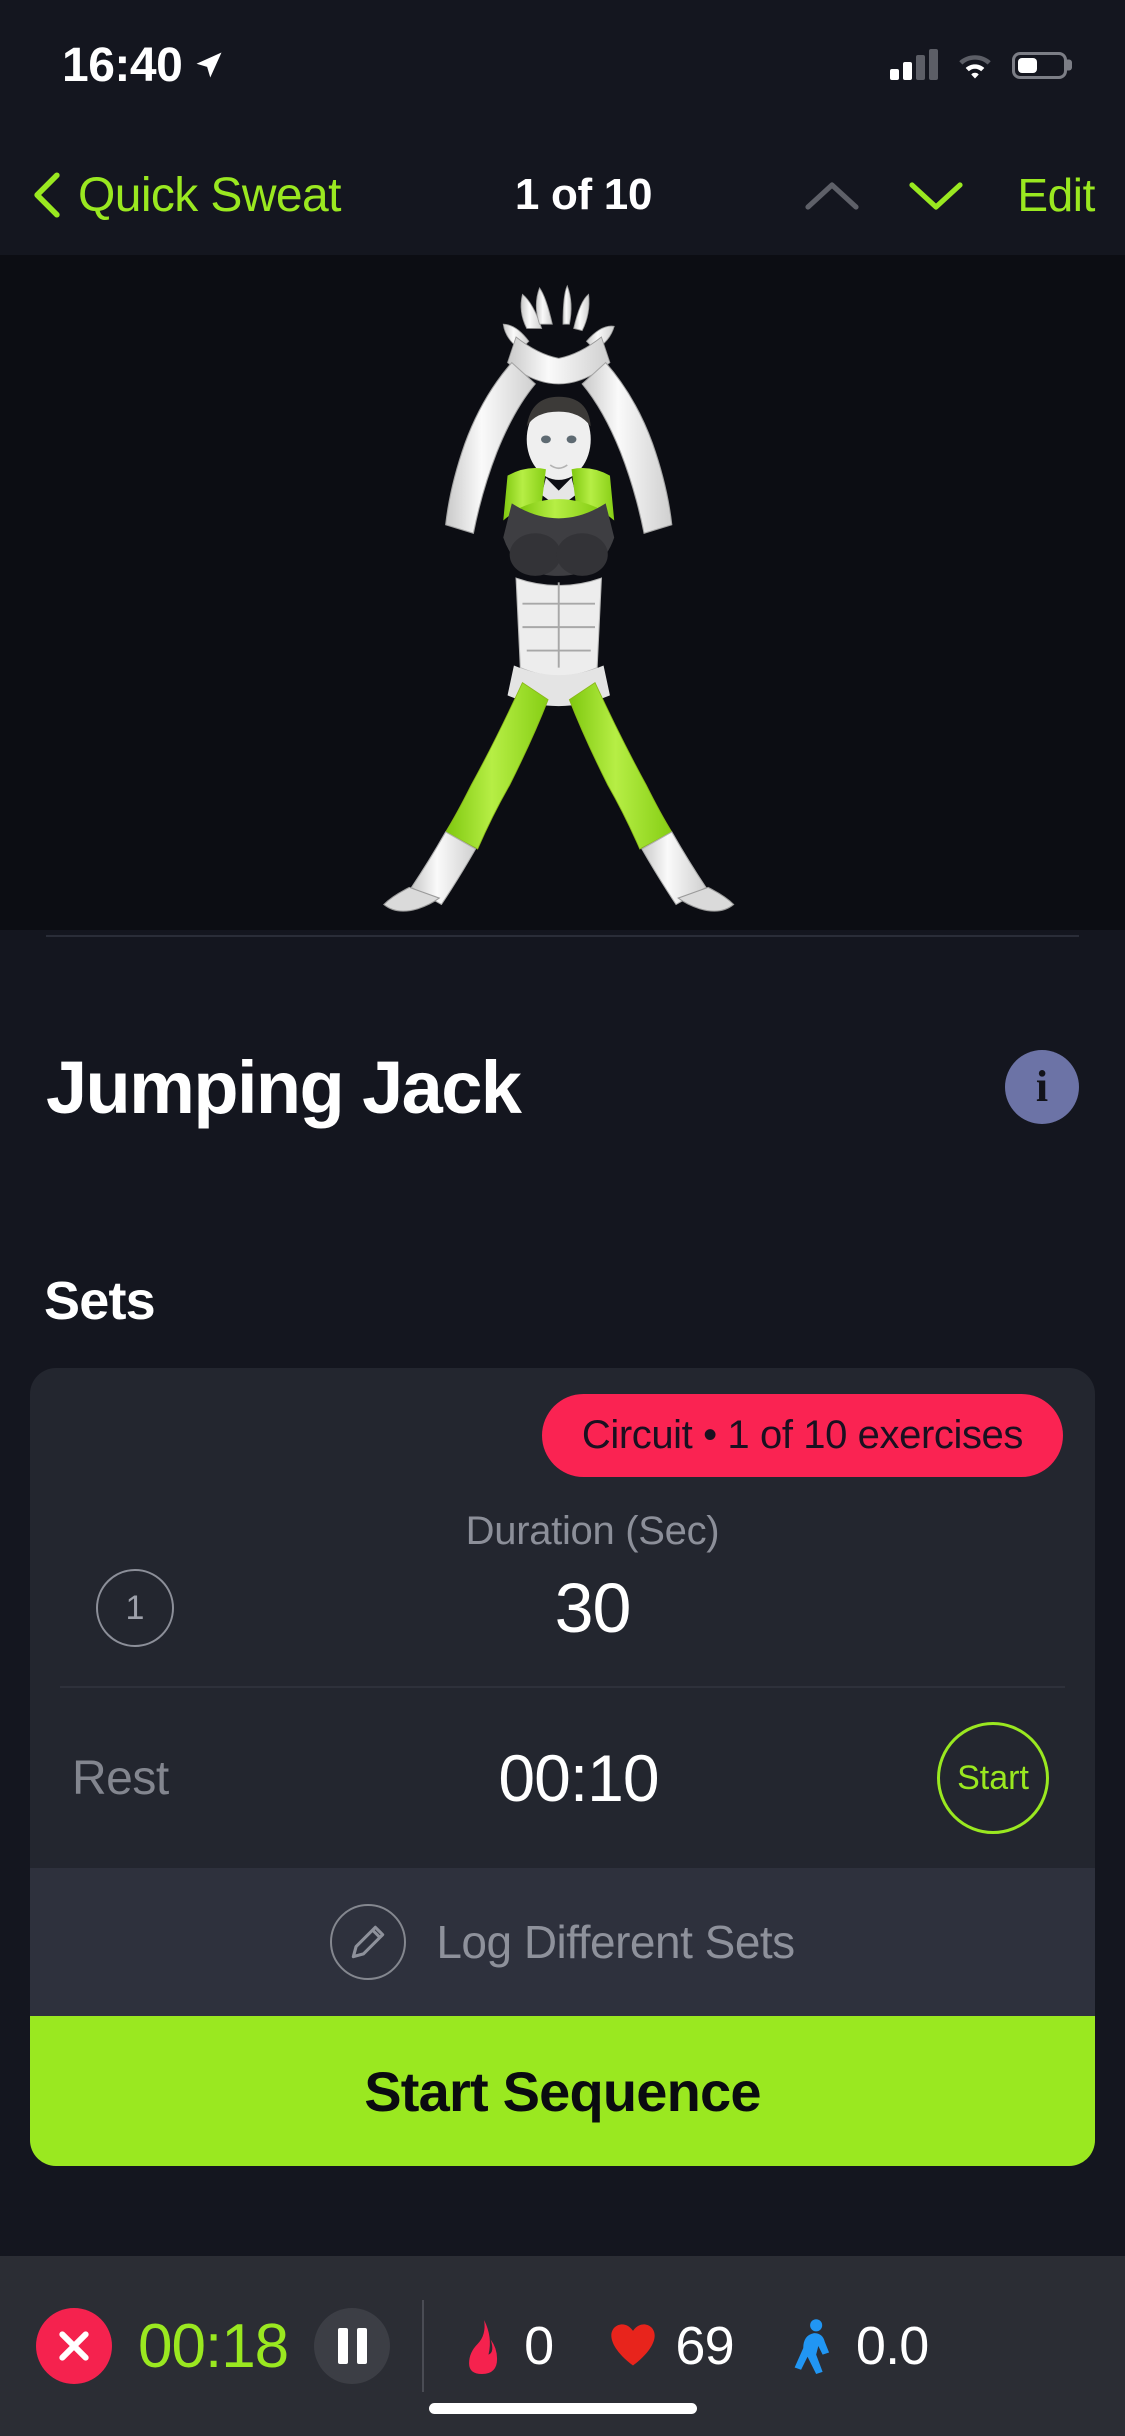 The height and width of the screenshot is (2436, 1125). I want to click on previous-exercise-button, so click(832, 195).